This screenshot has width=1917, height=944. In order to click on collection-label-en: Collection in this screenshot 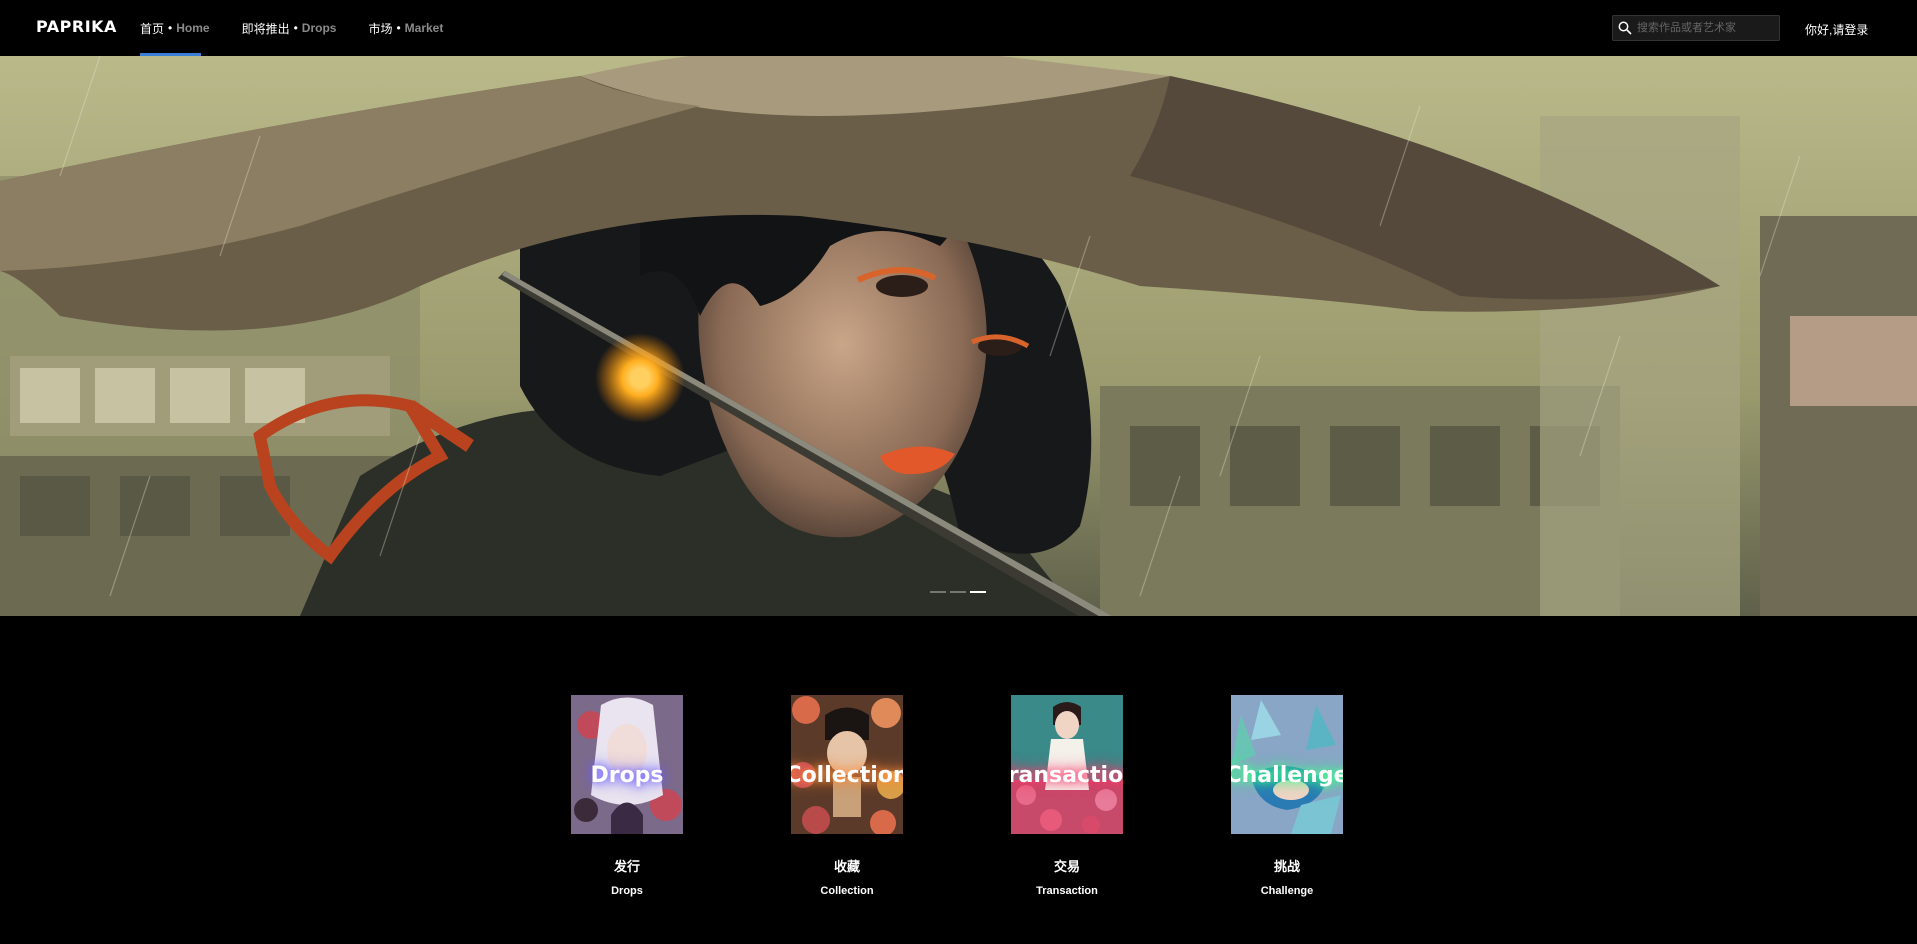, I will do `click(847, 891)`.